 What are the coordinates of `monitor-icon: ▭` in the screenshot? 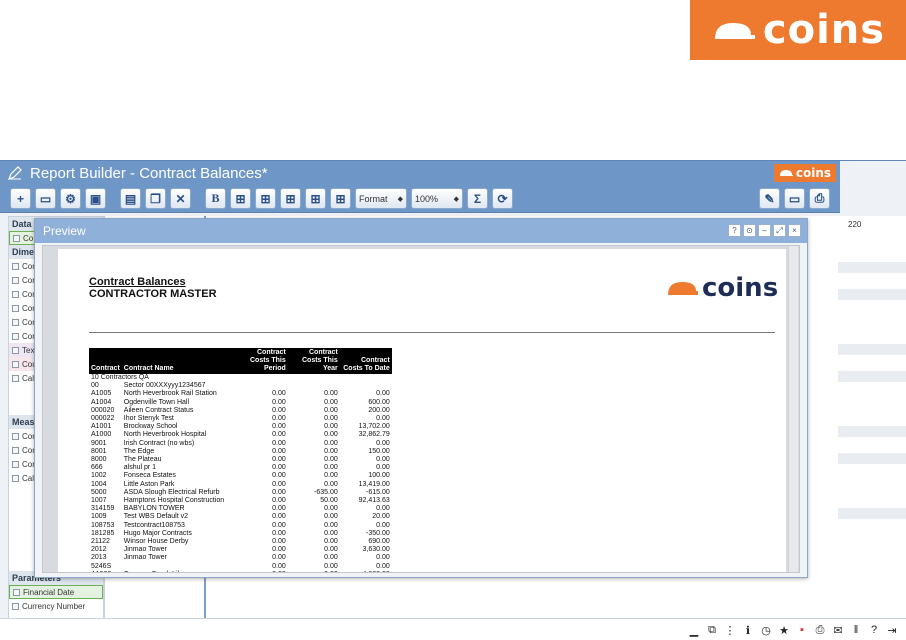 It's located at (794, 198).